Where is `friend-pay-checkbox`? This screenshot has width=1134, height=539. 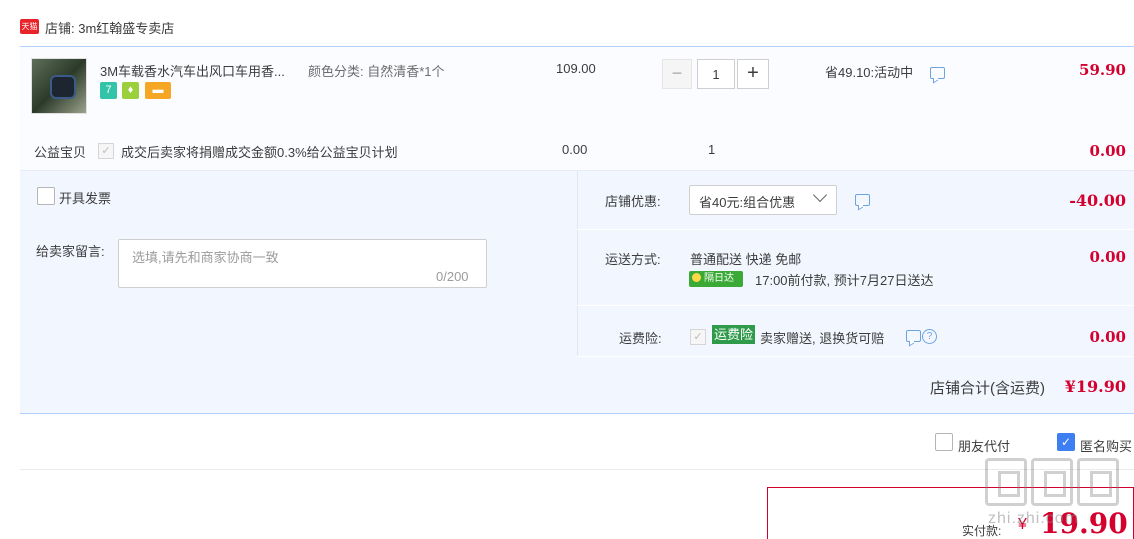 friend-pay-checkbox is located at coordinates (944, 442).